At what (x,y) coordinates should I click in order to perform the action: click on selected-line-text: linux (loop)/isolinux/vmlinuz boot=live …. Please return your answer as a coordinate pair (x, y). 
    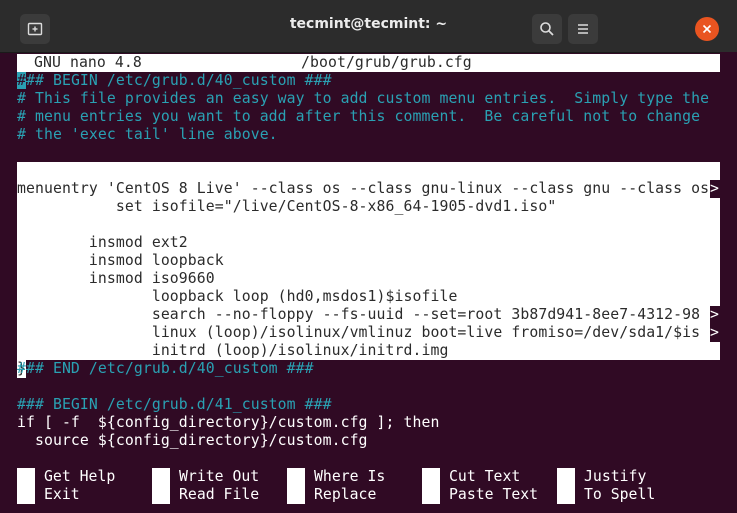
    Looking at the image, I should click on (359, 332).